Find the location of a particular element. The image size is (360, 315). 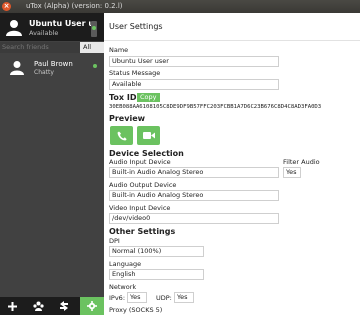

self-profile-header: Ubuntu User u... Available is located at coordinates (52, 27).